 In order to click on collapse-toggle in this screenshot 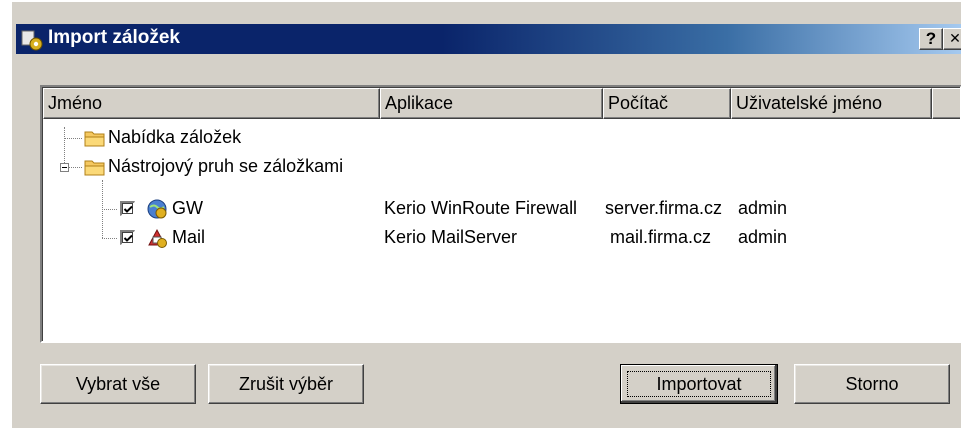, I will do `click(64, 167)`.